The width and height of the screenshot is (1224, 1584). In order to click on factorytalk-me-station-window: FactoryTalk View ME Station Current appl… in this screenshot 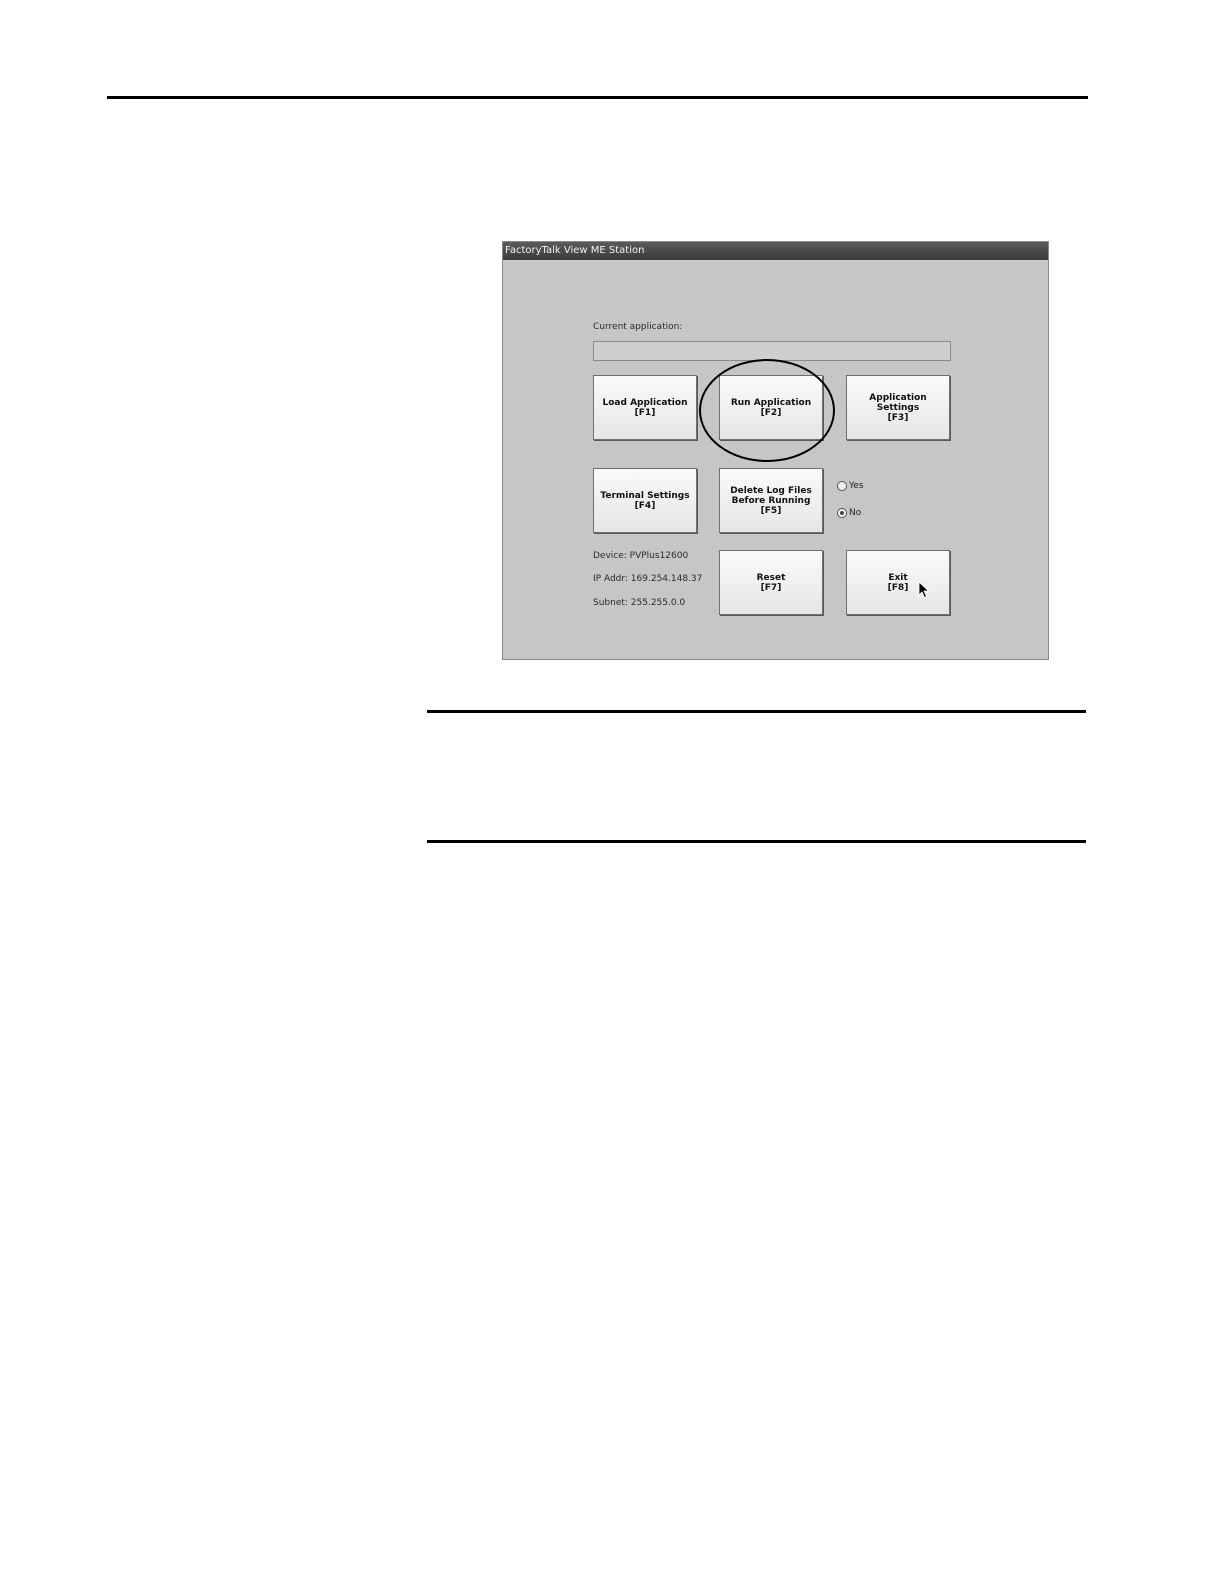, I will do `click(775, 450)`.